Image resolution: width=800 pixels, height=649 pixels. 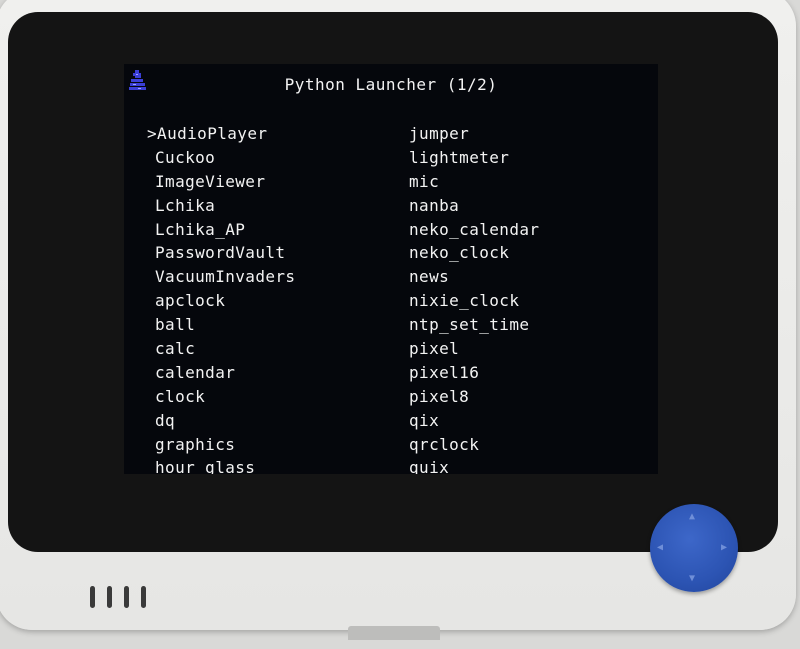 What do you see at coordinates (474, 421) in the screenshot?
I see `app-list-item: qix` at bounding box center [474, 421].